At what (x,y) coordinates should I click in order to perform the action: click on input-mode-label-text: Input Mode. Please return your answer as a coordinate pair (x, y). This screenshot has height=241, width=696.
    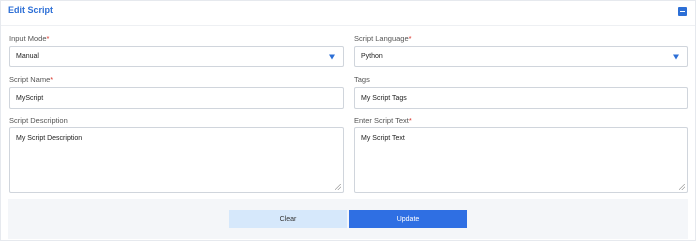
    Looking at the image, I should click on (28, 38).